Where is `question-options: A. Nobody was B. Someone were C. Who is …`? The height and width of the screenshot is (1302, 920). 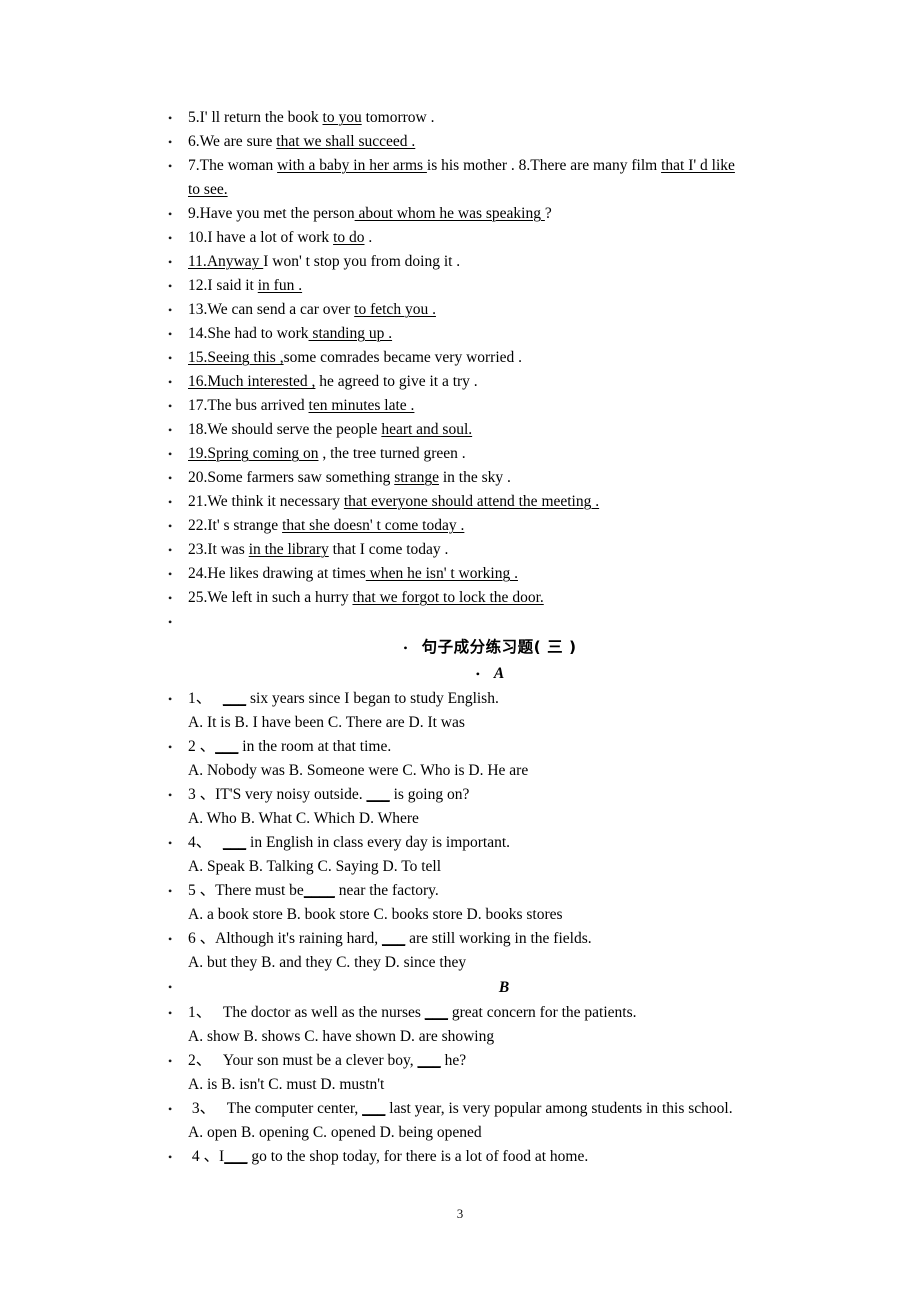 question-options: A. Nobody was B. Someone were C. Who is … is located at coordinates (490, 771).